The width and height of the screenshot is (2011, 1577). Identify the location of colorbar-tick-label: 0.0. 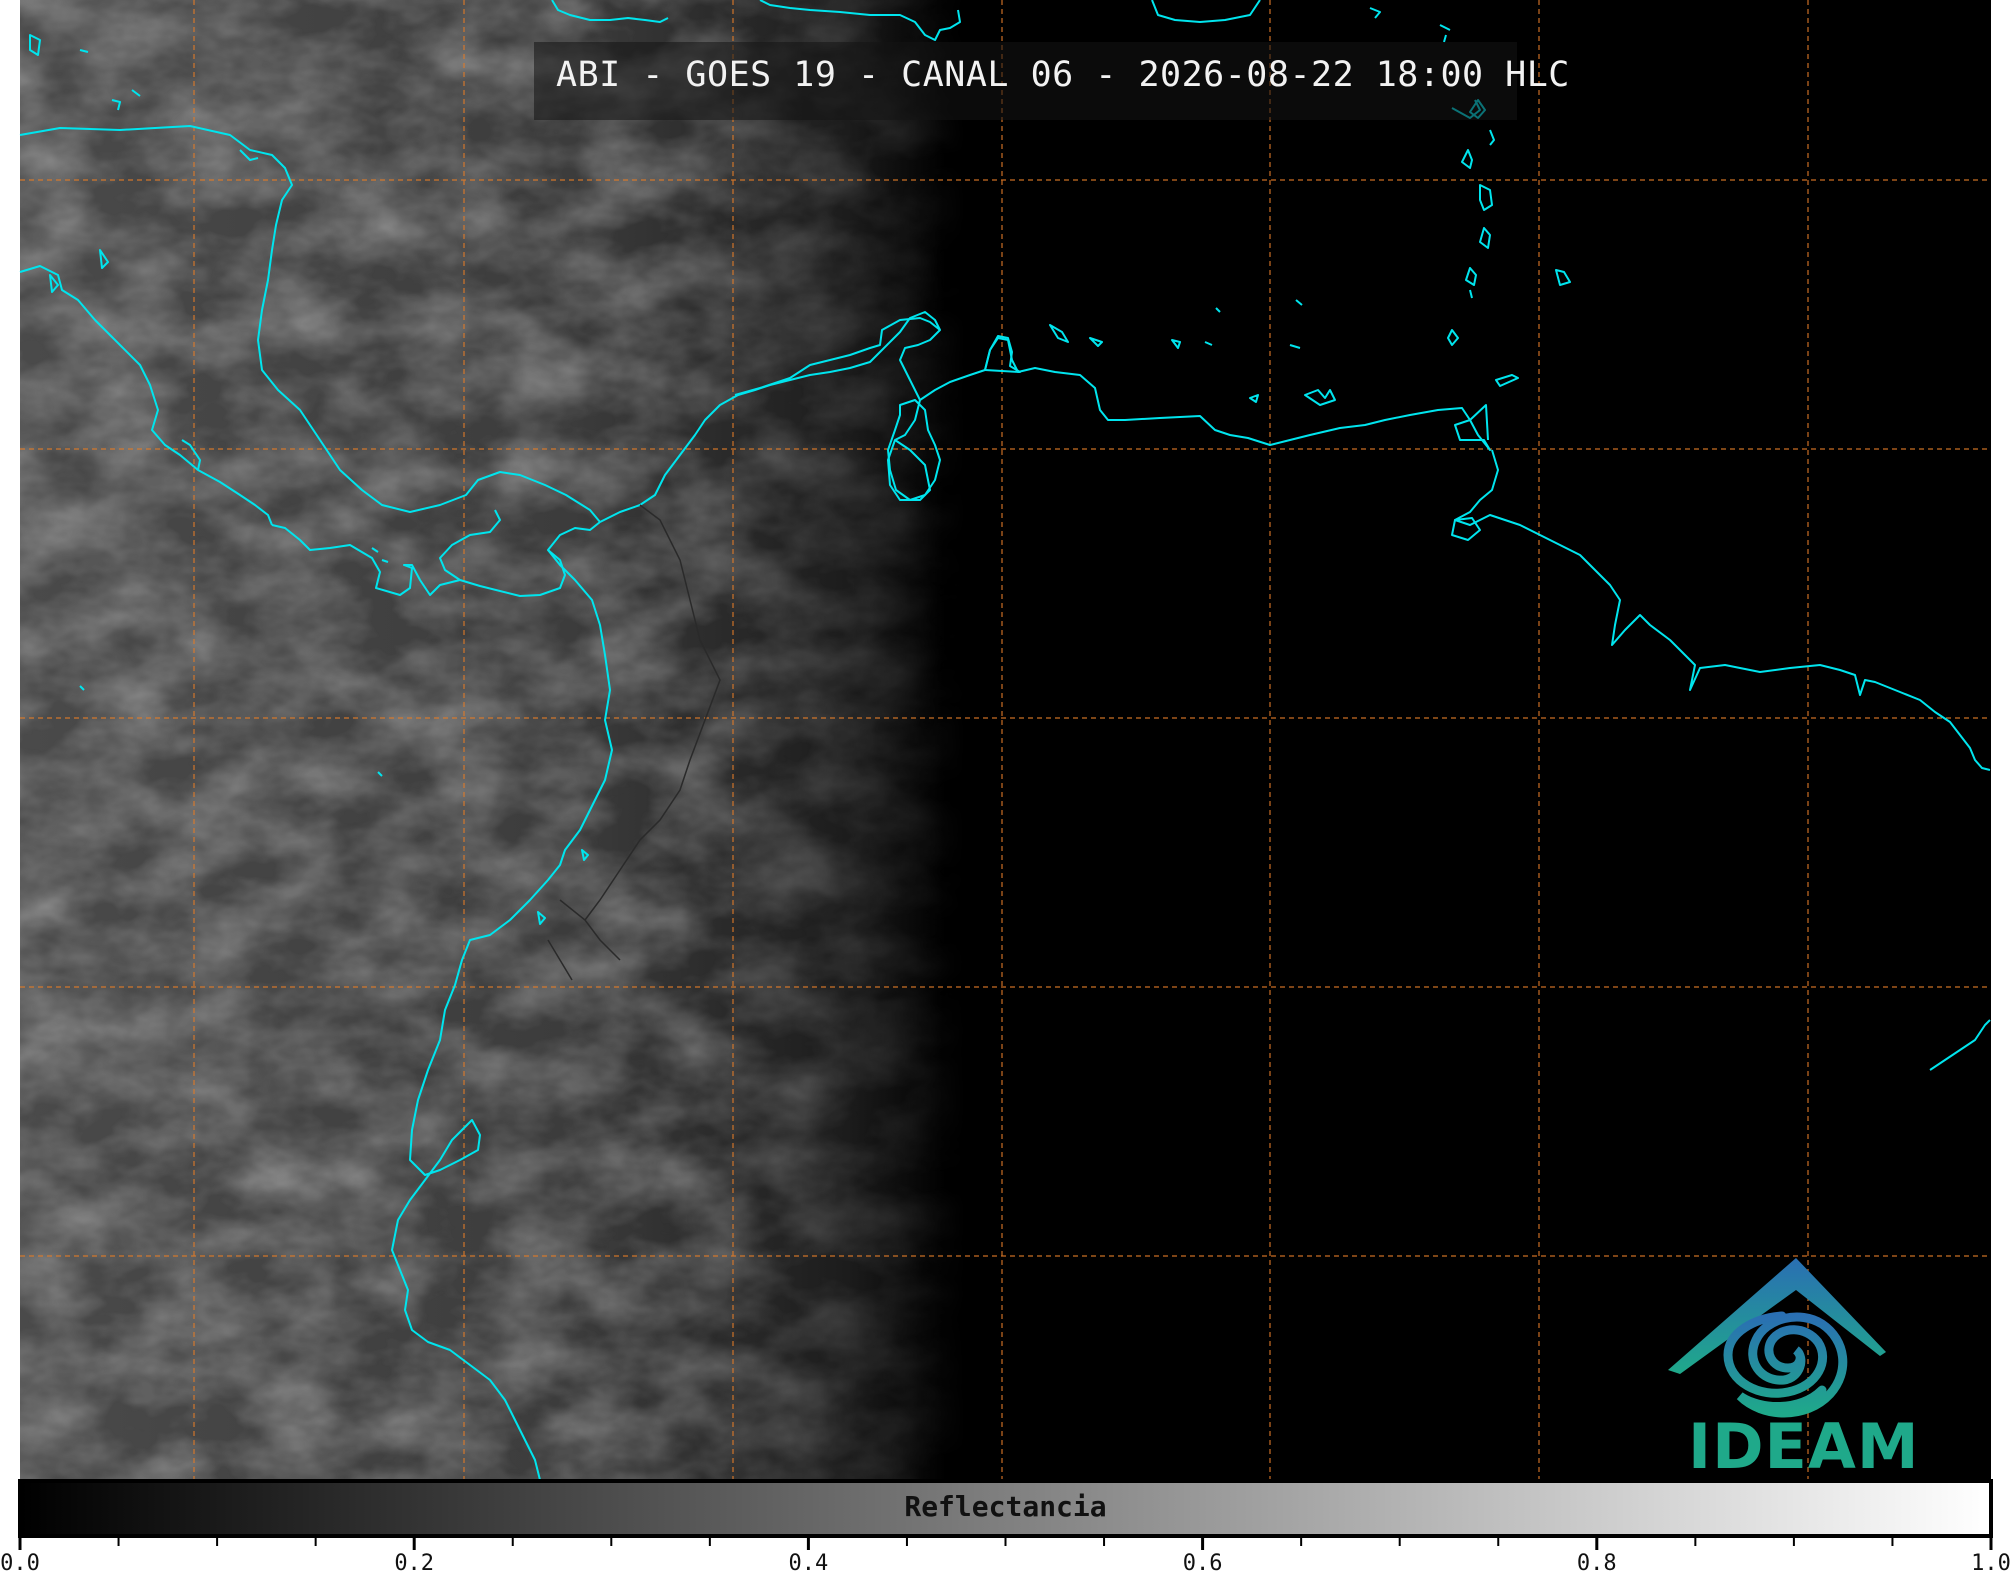
(20, 1563).